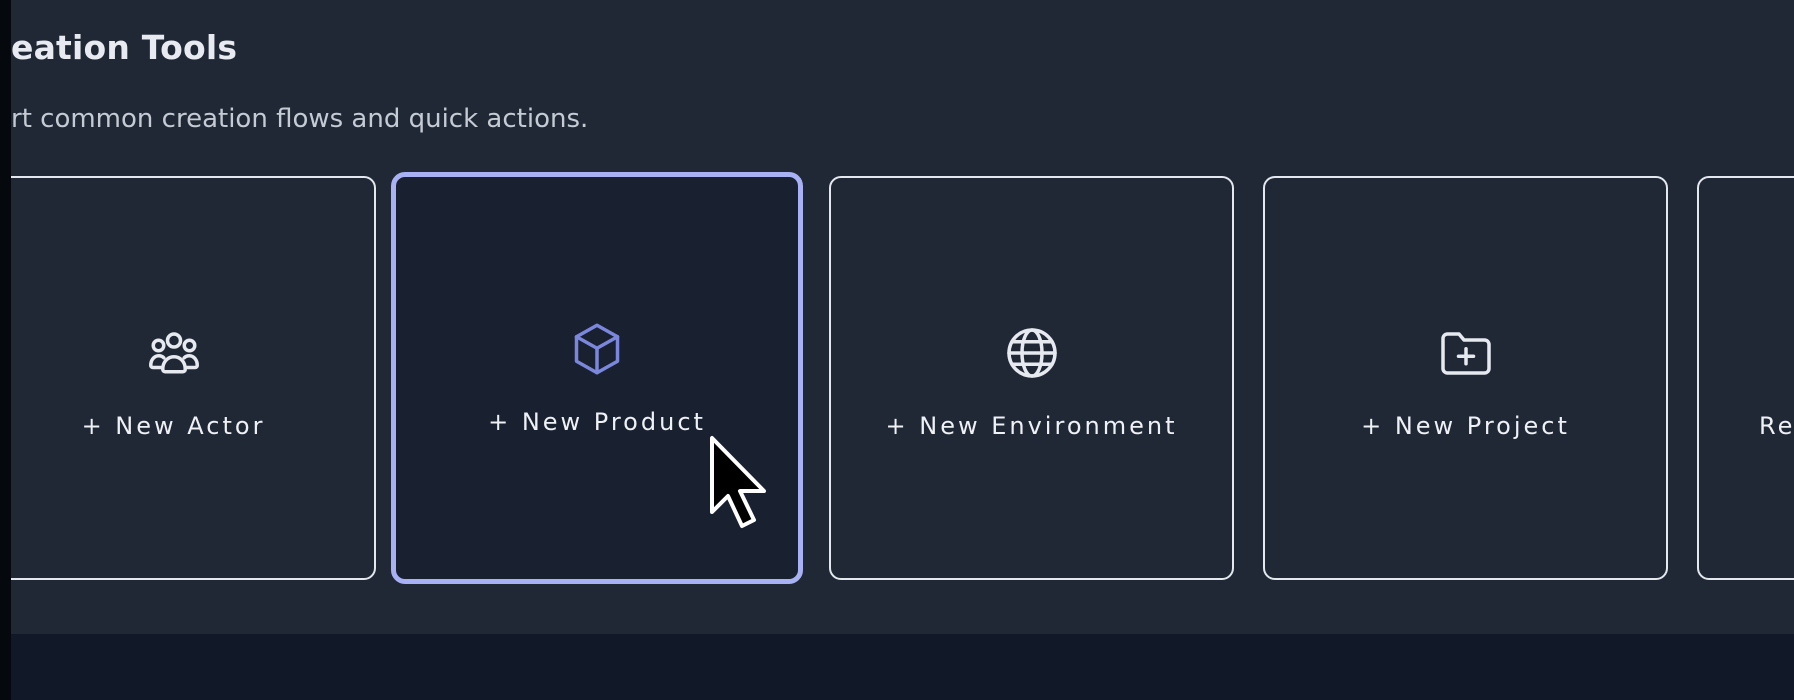  What do you see at coordinates (173, 353) in the screenshot?
I see `users-icon` at bounding box center [173, 353].